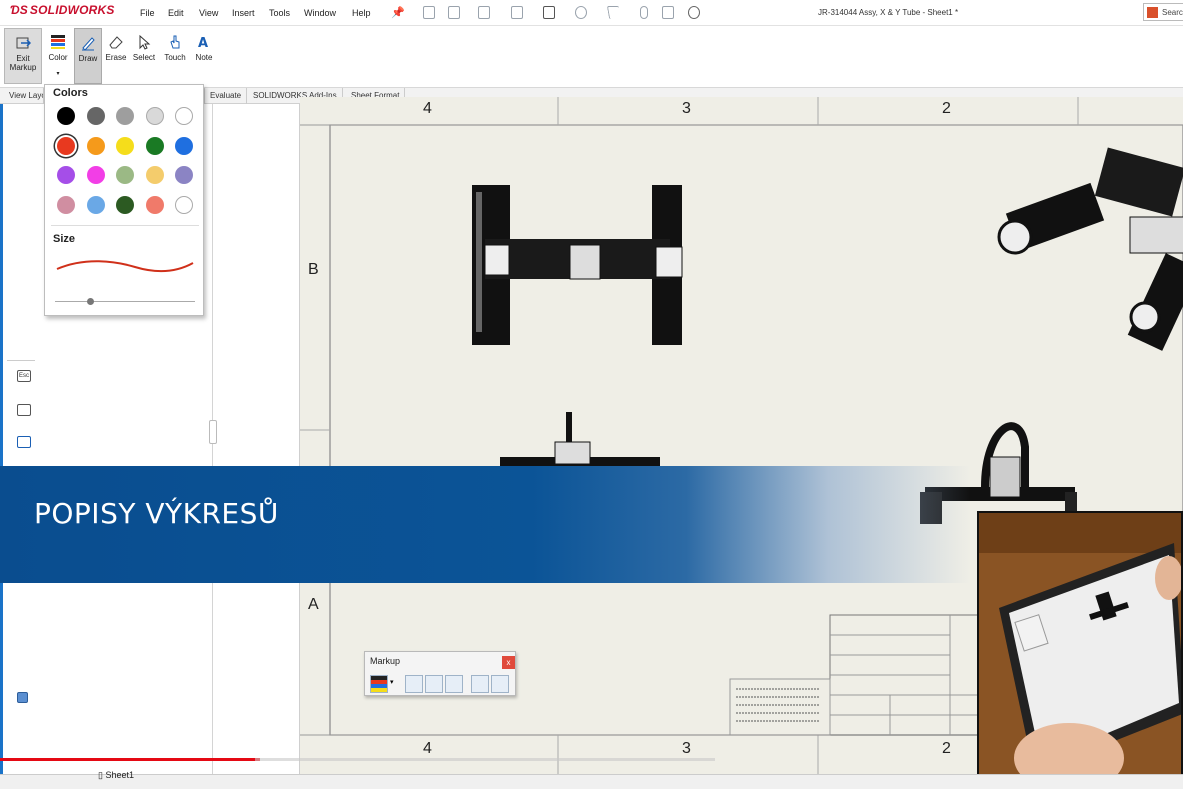  Describe the element at coordinates (116, 56) in the screenshot. I see `erase-button: Erase` at that location.